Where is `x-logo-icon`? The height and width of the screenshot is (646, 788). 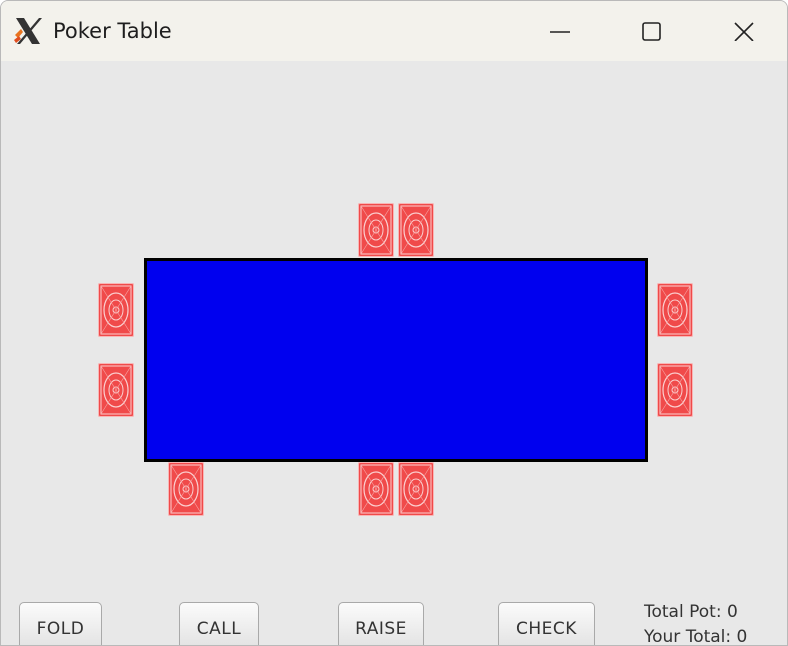 x-logo-icon is located at coordinates (28, 31).